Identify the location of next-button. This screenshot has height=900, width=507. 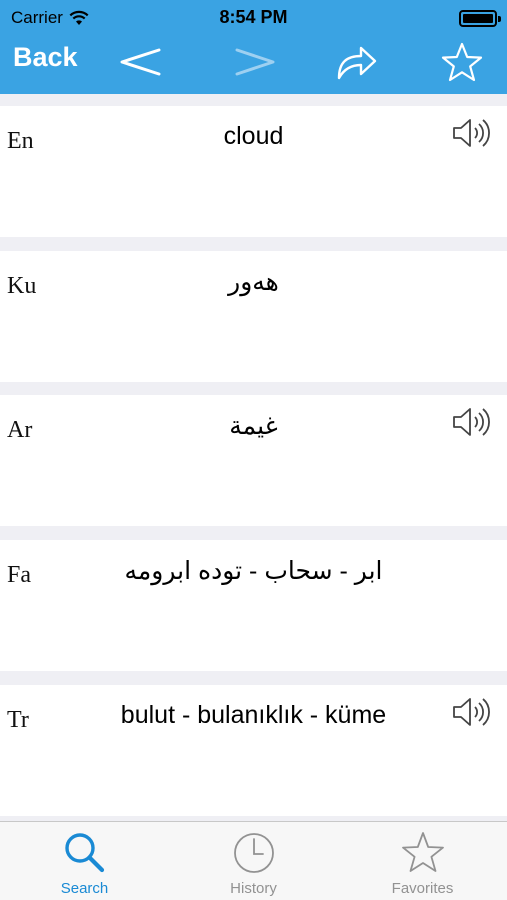
(255, 62).